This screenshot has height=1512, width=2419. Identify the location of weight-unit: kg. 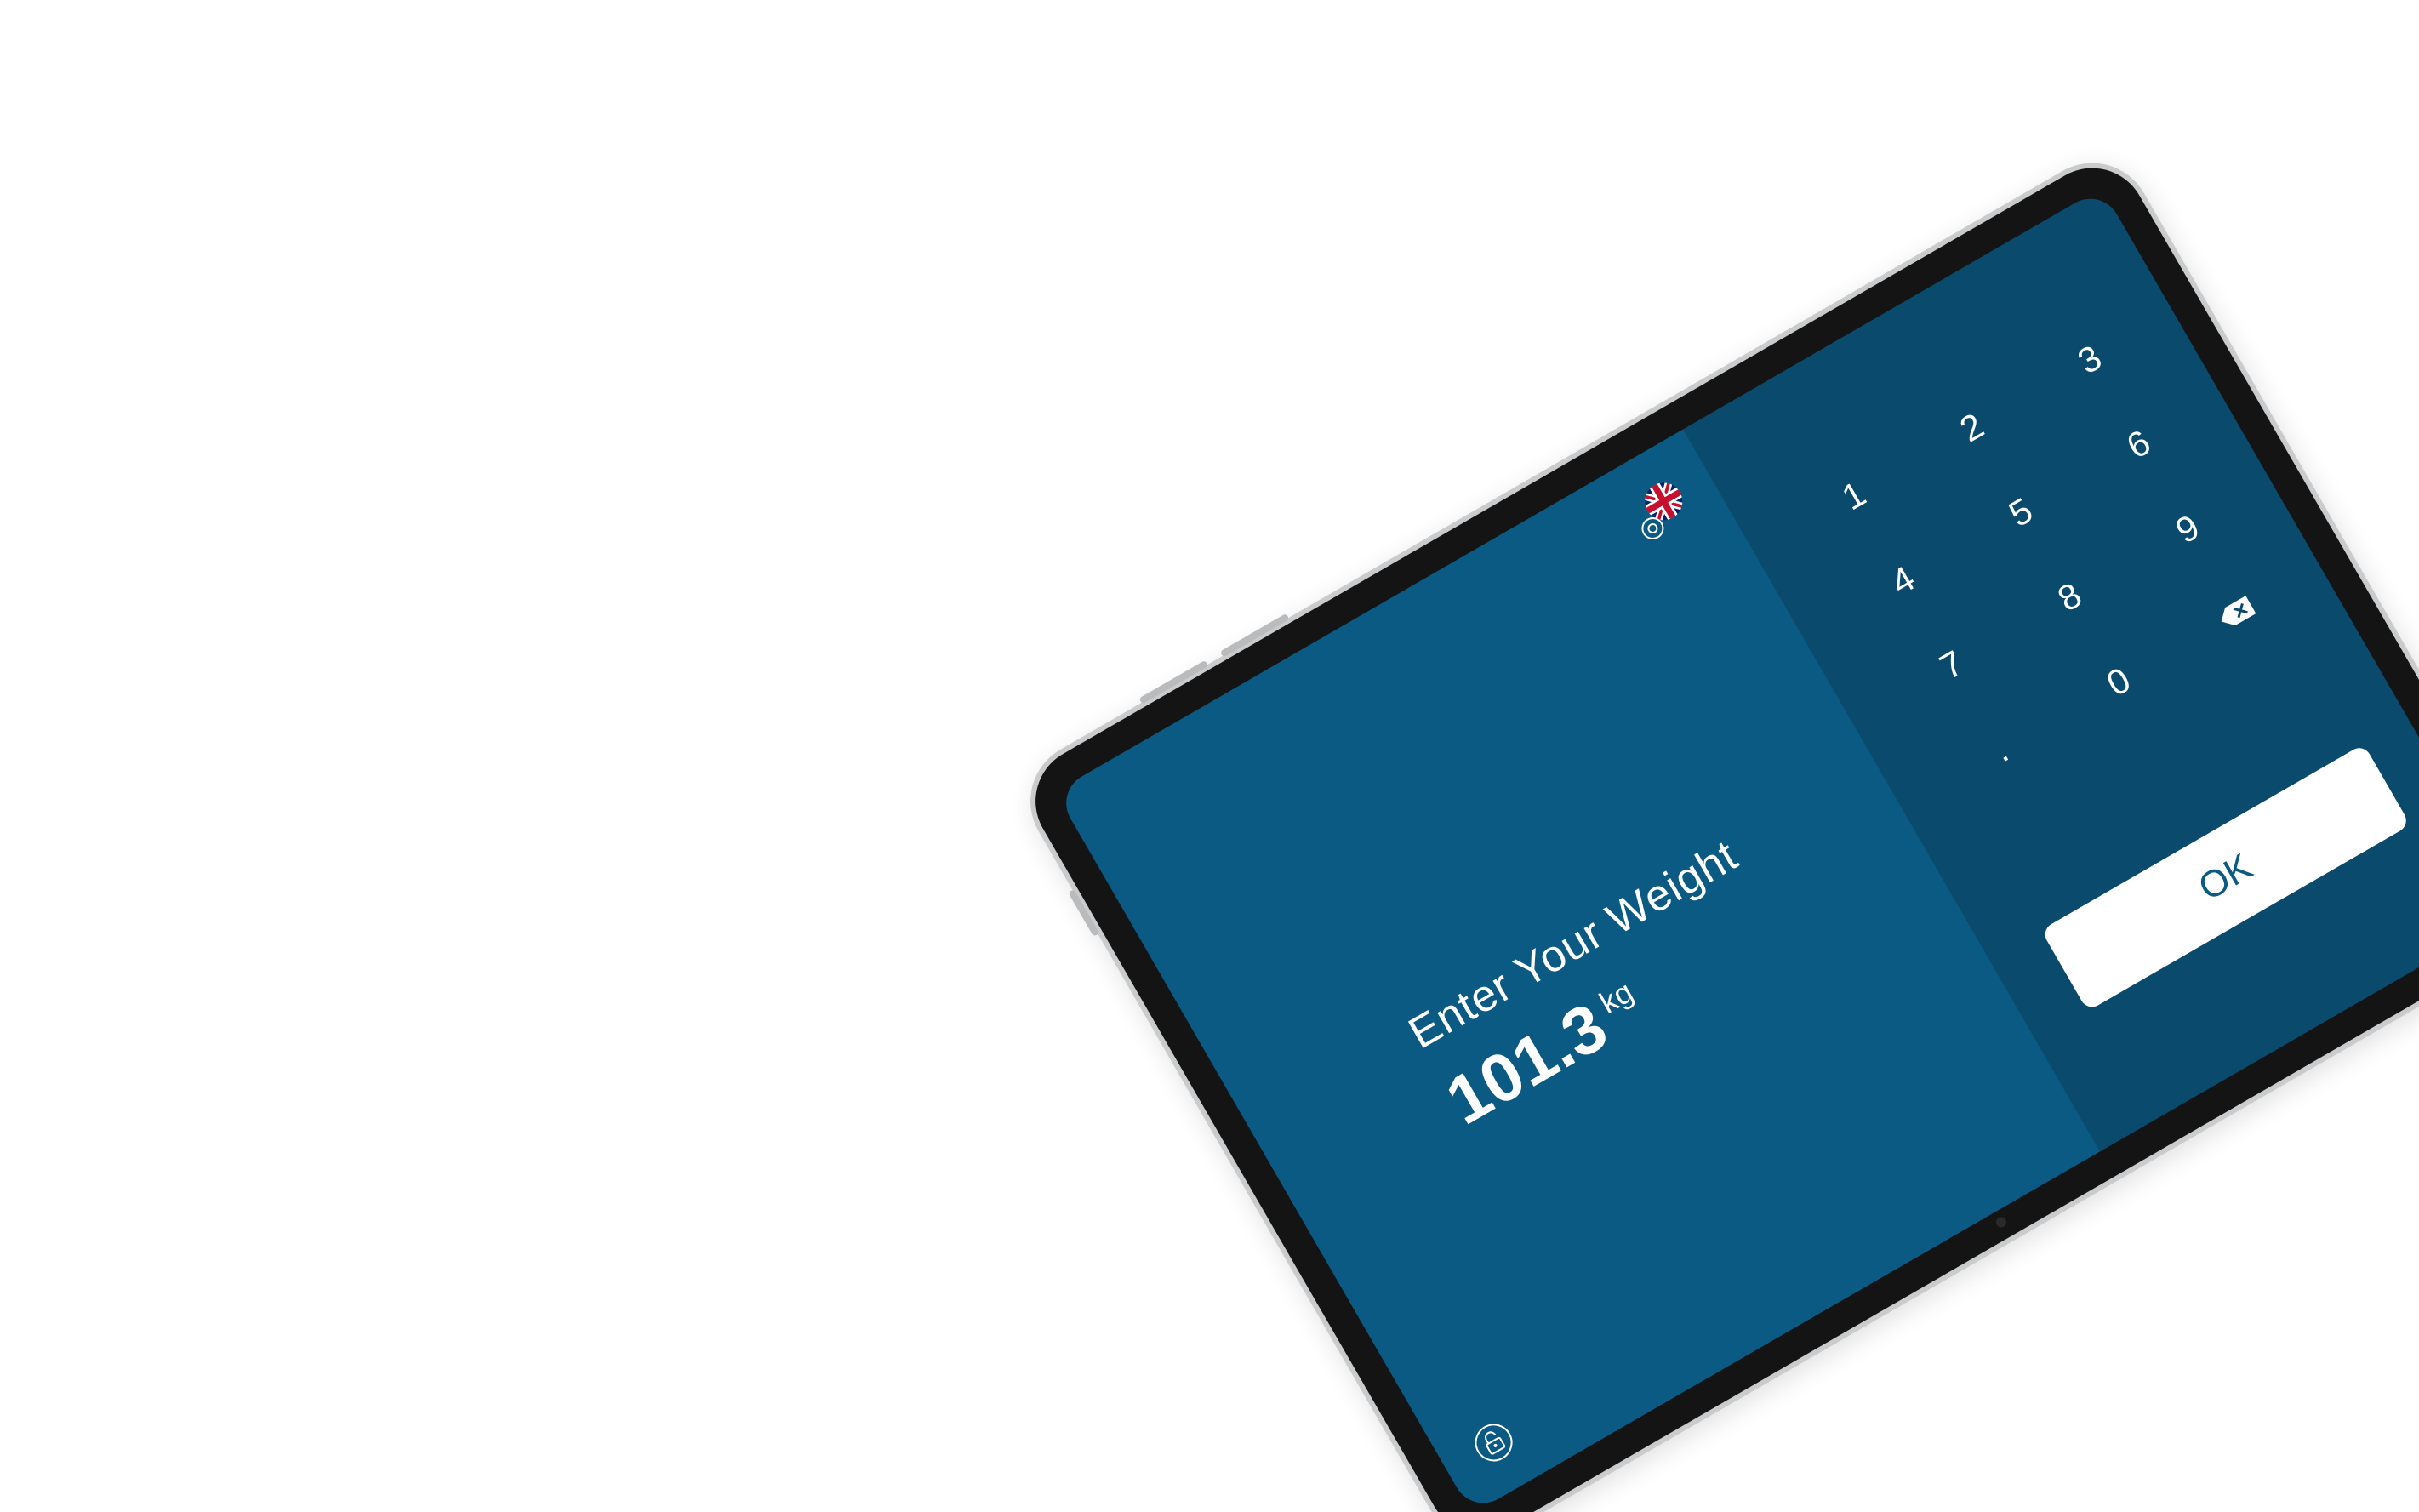
(1616, 997).